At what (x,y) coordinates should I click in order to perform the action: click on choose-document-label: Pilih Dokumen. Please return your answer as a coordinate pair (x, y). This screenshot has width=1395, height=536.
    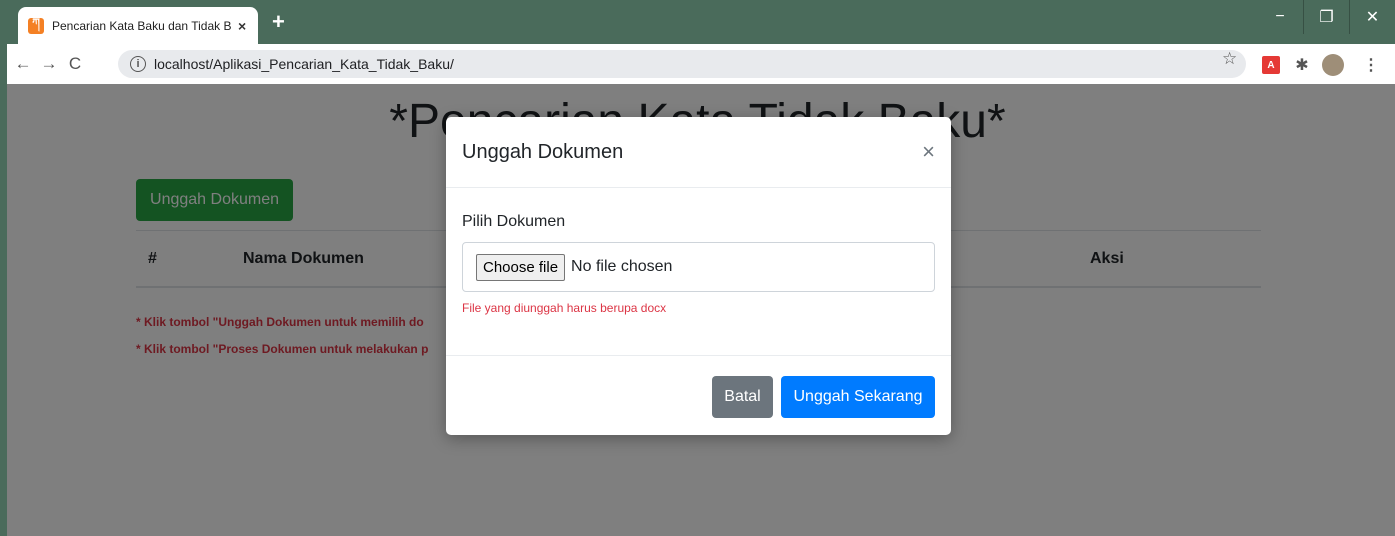
    Looking at the image, I should click on (514, 221).